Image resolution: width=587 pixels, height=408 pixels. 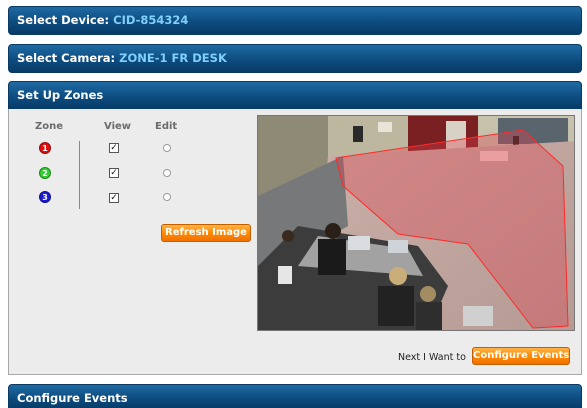 What do you see at coordinates (79, 175) in the screenshot?
I see `zone-column-divider` at bounding box center [79, 175].